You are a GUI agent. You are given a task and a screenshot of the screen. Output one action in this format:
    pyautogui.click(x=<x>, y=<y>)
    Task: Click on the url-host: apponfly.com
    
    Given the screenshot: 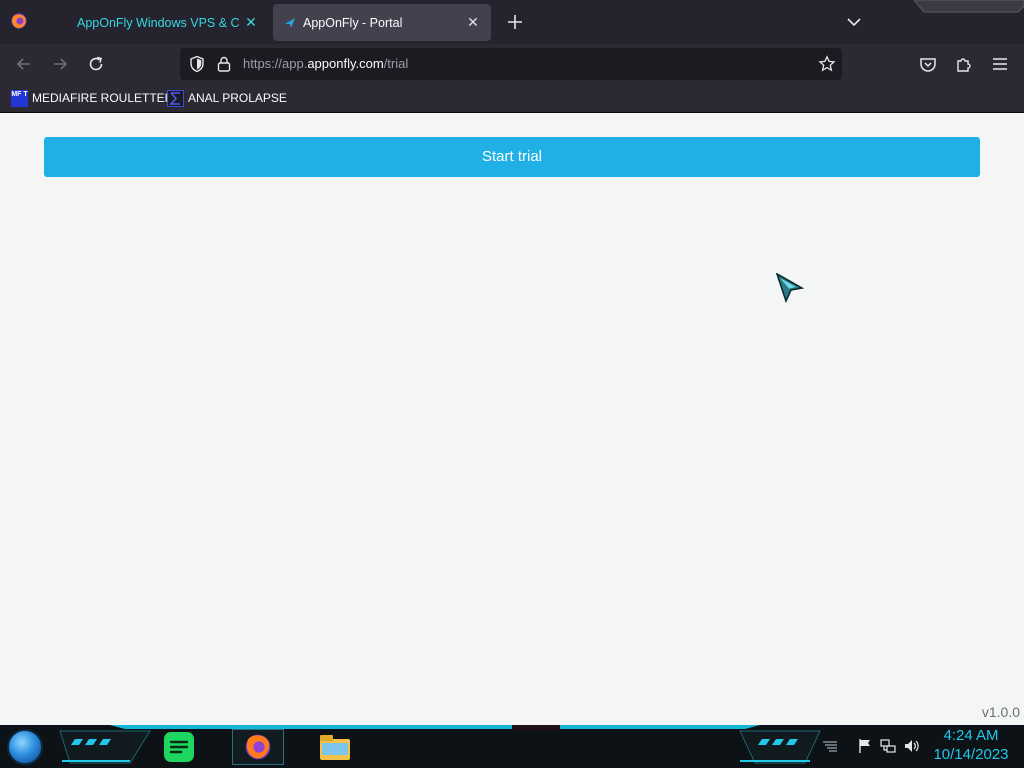 What is the action you would take?
    pyautogui.click(x=345, y=63)
    